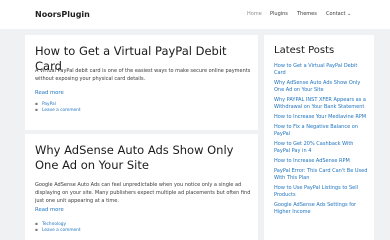 The image size is (390, 240). What do you see at coordinates (279, 14) in the screenshot?
I see `nav-plugins: Plugins` at bounding box center [279, 14].